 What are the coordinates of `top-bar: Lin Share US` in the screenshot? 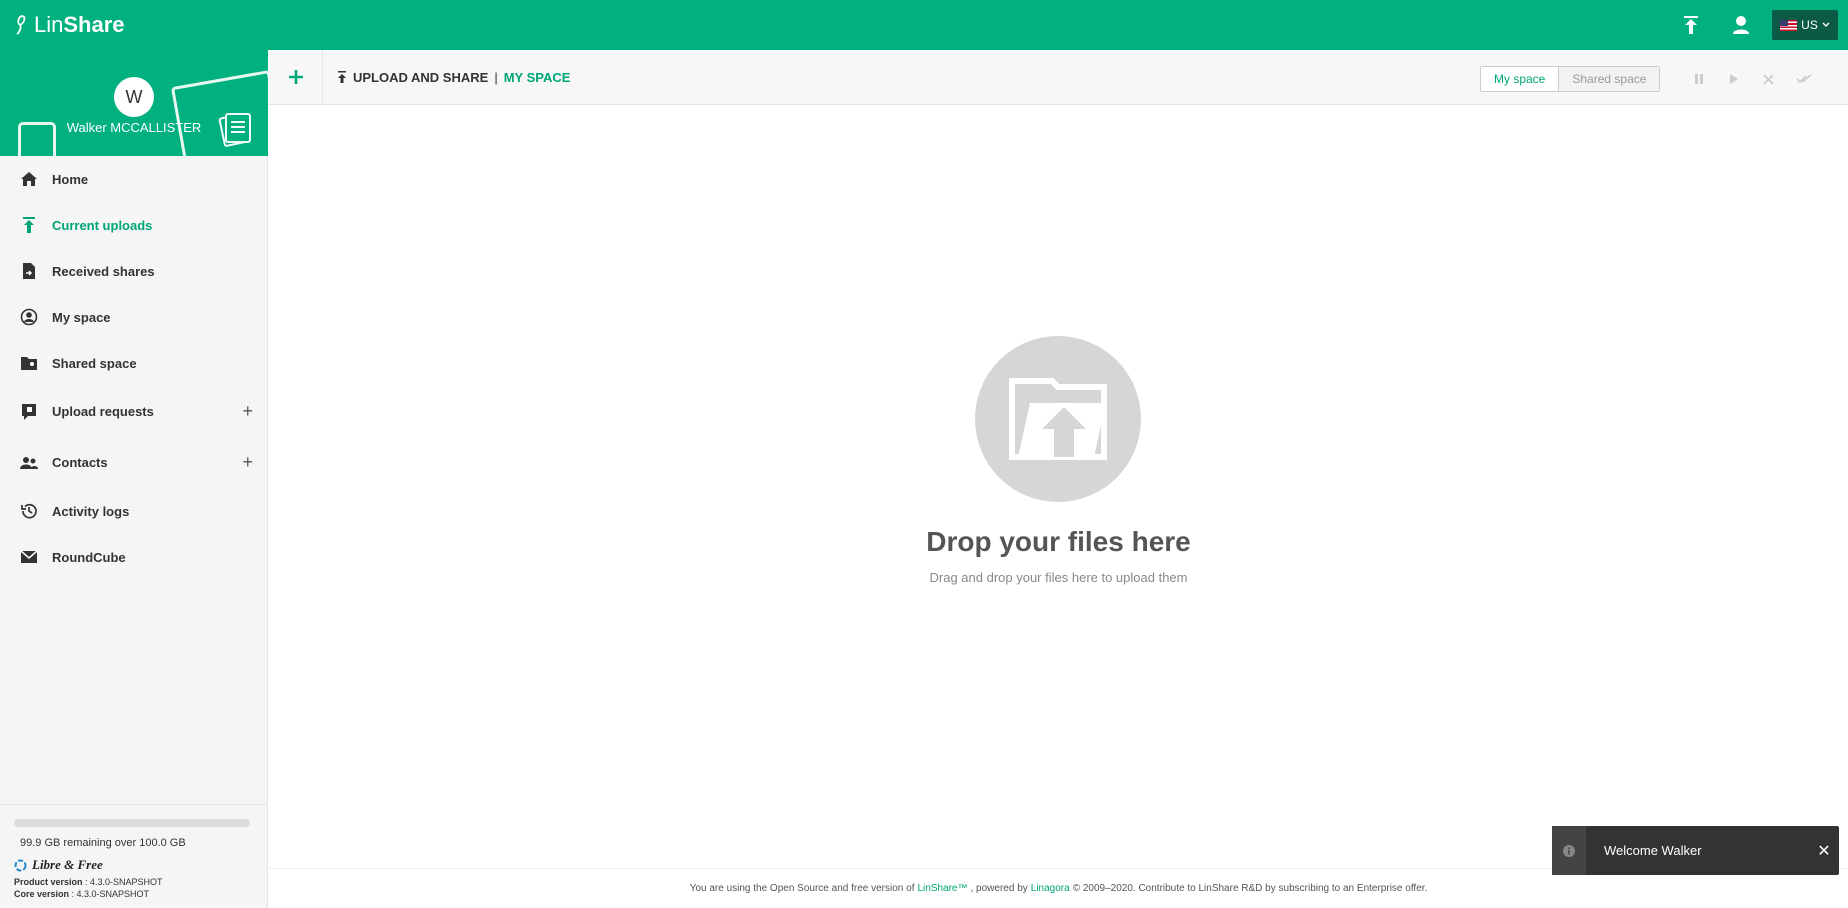 It's located at (924, 25).